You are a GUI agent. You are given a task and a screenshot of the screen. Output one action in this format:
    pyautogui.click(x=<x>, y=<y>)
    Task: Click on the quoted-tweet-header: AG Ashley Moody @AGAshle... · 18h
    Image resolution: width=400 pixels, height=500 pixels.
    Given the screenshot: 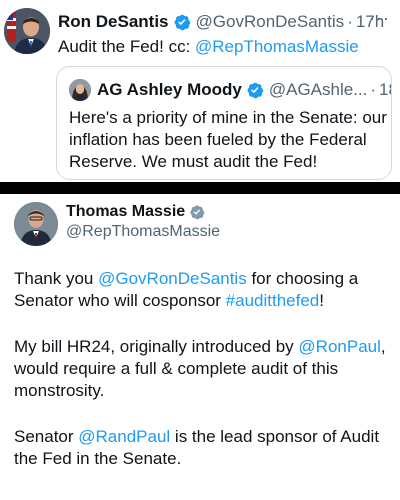 What is the action you would take?
    pyautogui.click(x=244, y=90)
    